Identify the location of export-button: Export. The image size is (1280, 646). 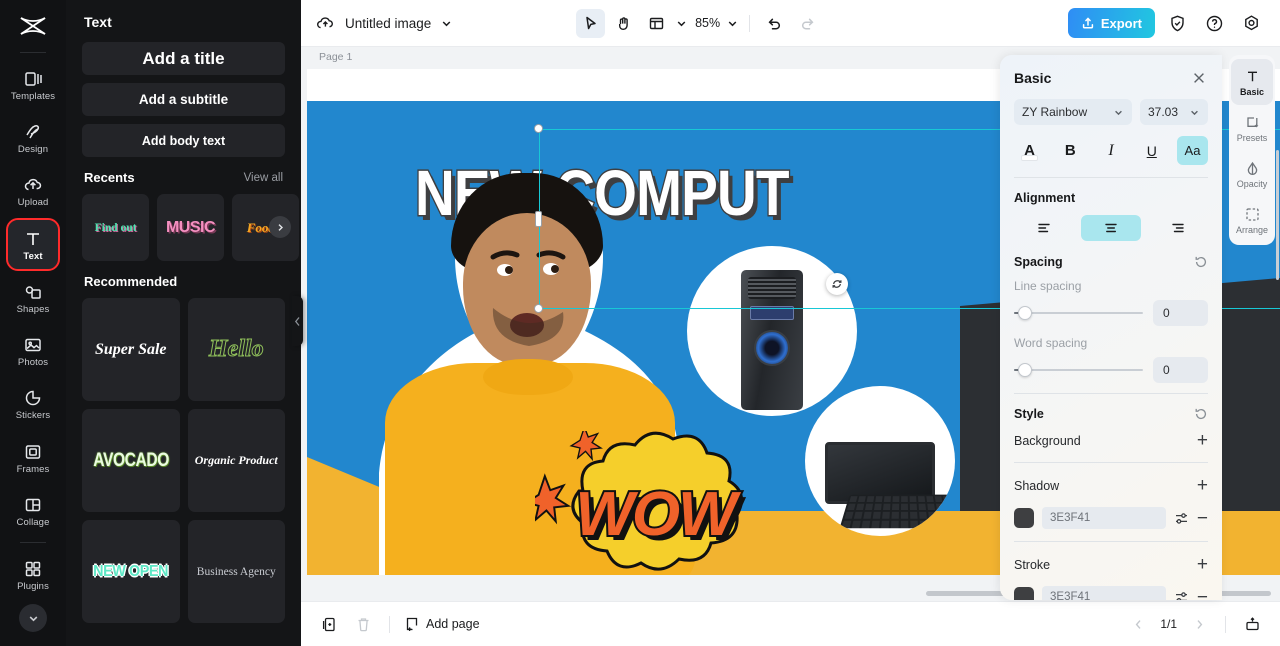
(1111, 23).